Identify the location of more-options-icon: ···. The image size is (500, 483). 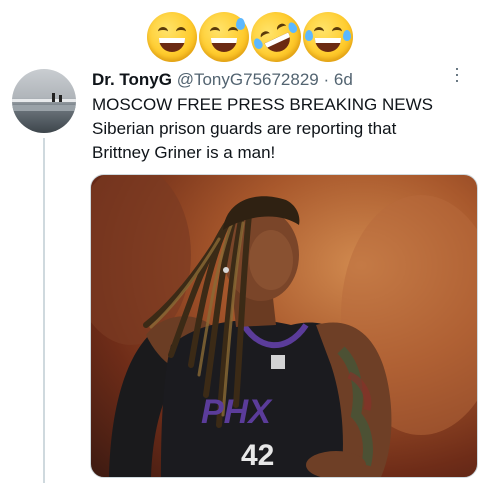
(458, 75).